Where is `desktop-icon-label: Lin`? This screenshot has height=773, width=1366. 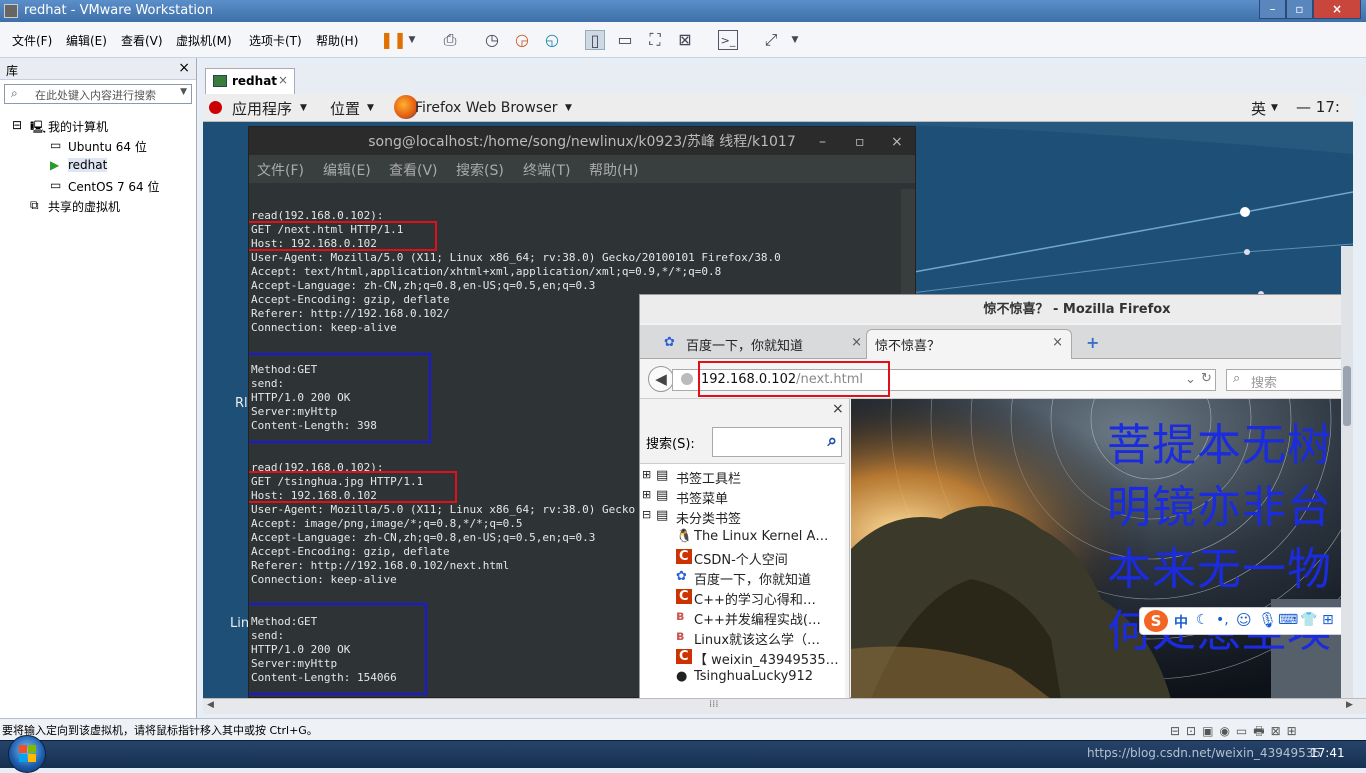
desktop-icon-label: Lin is located at coordinates (239, 623).